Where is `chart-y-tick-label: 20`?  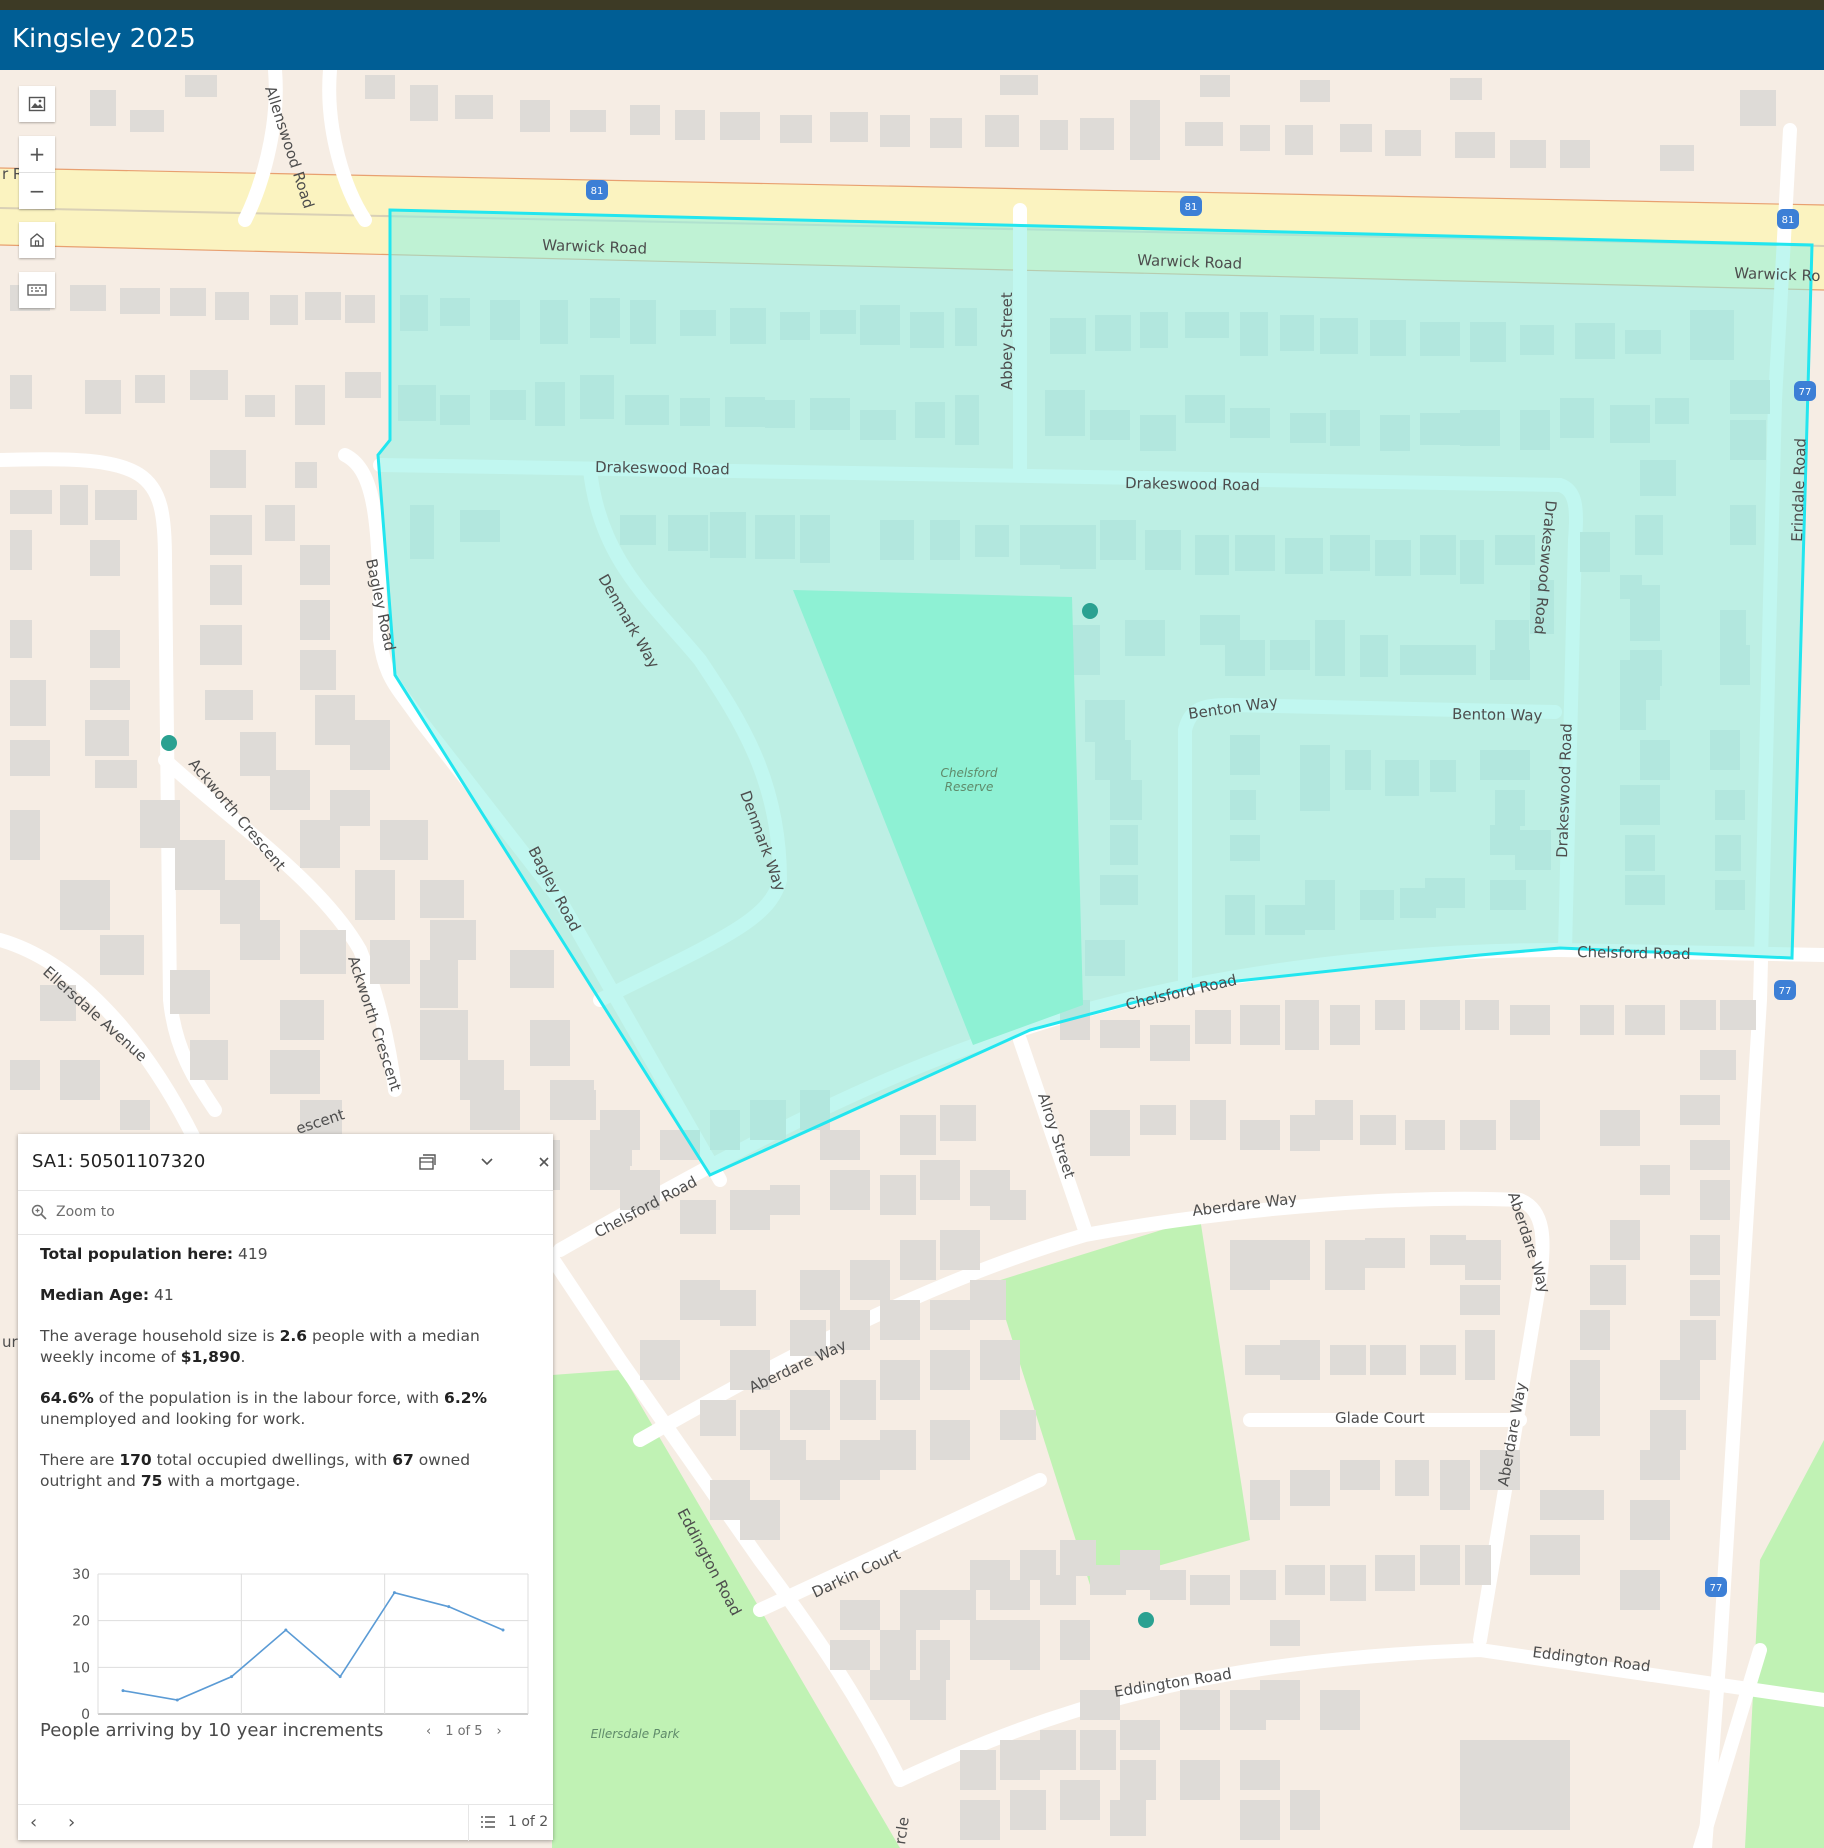
chart-y-tick-label: 20 is located at coordinates (81, 1622).